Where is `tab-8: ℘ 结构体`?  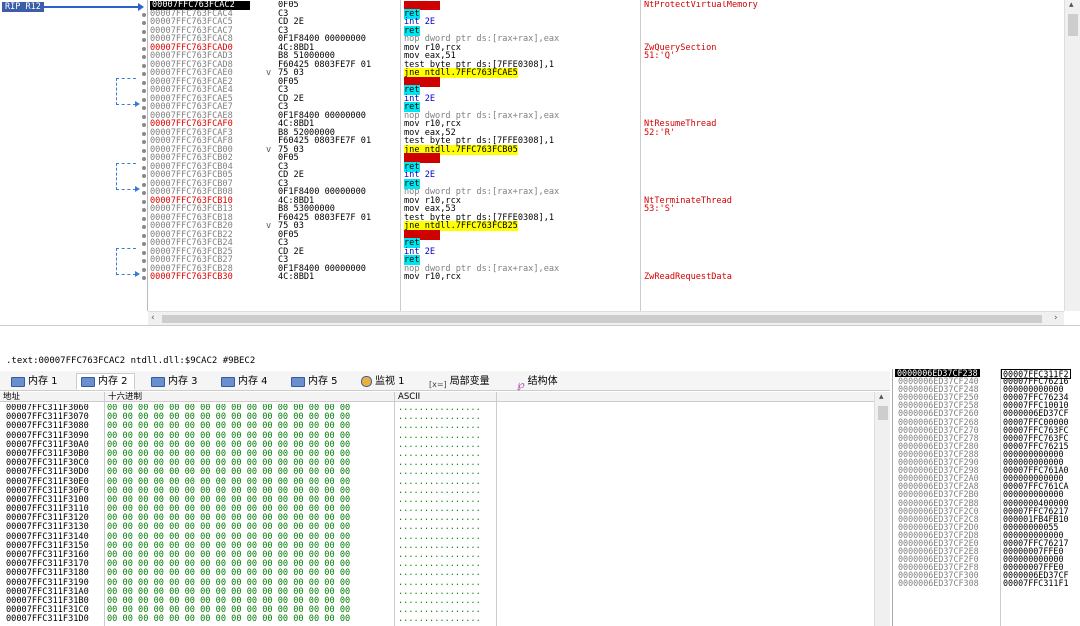 tab-8: ℘ 结构体 is located at coordinates (538, 382).